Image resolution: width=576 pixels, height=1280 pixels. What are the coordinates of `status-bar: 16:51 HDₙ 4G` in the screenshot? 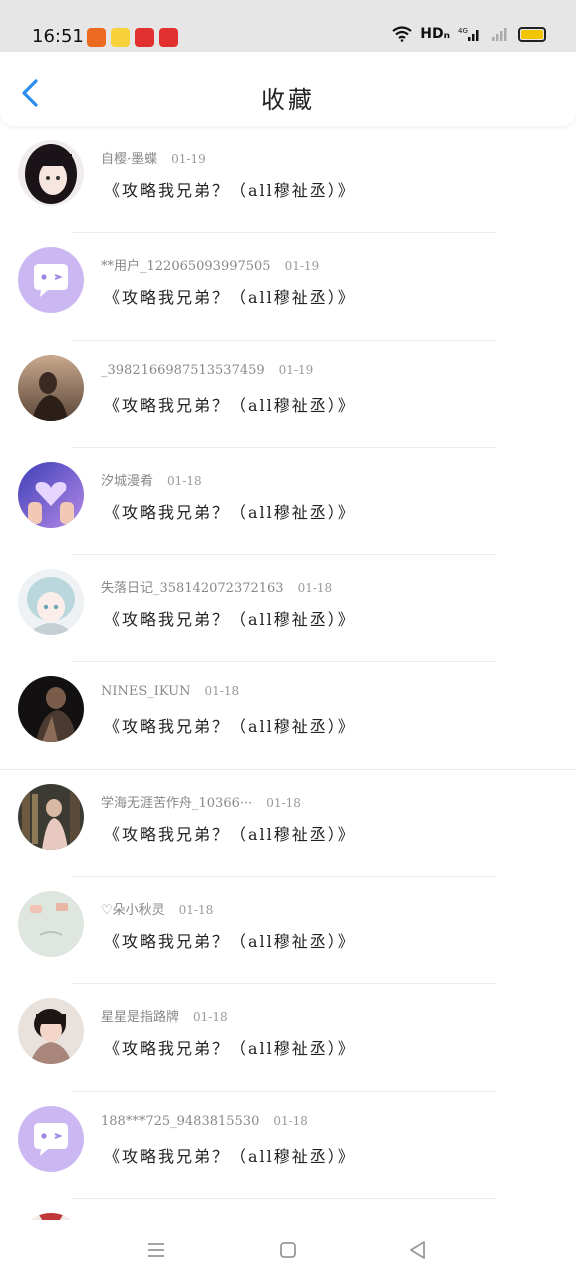 It's located at (288, 26).